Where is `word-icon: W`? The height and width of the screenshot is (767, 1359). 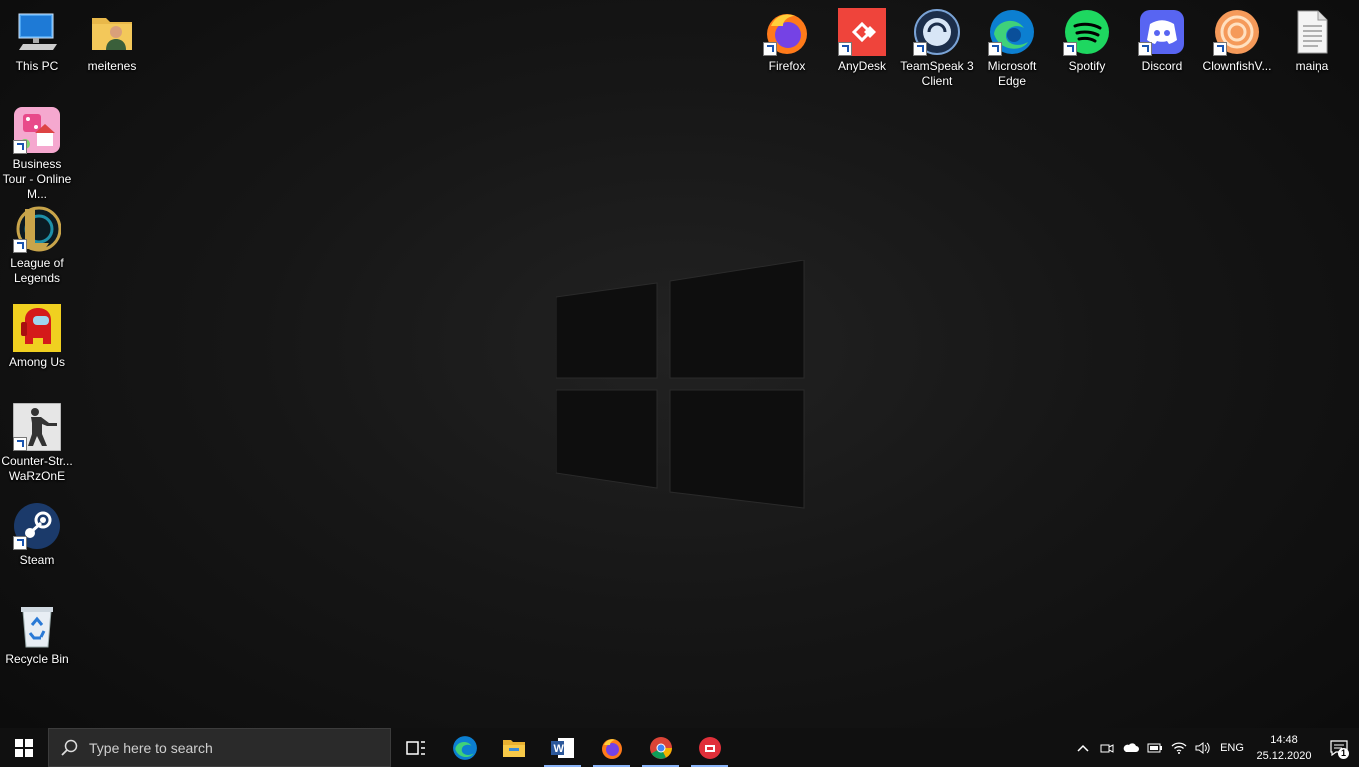
word-icon: W is located at coordinates (562, 747).